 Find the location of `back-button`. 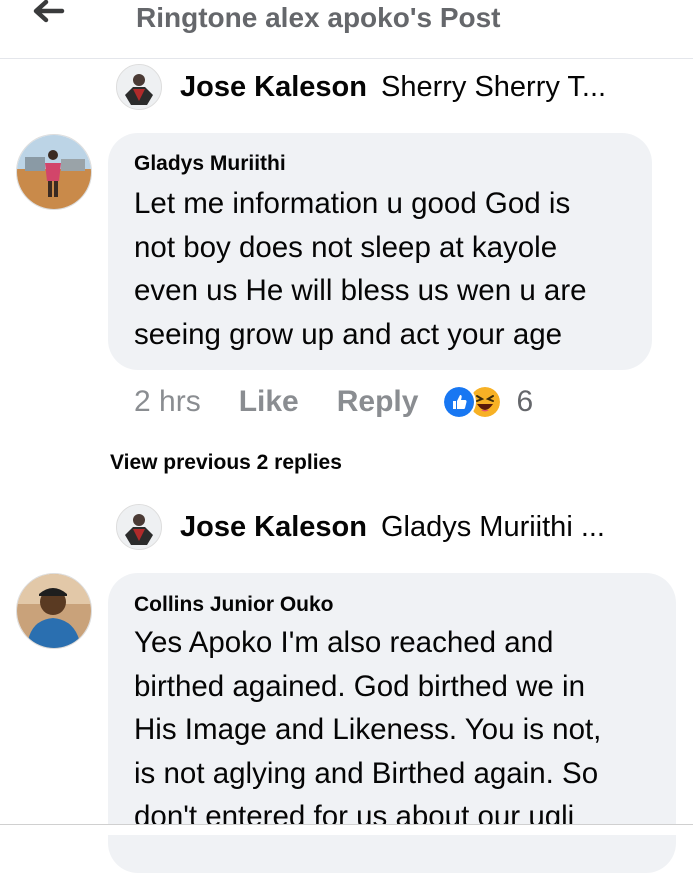

back-button is located at coordinates (48, 15).